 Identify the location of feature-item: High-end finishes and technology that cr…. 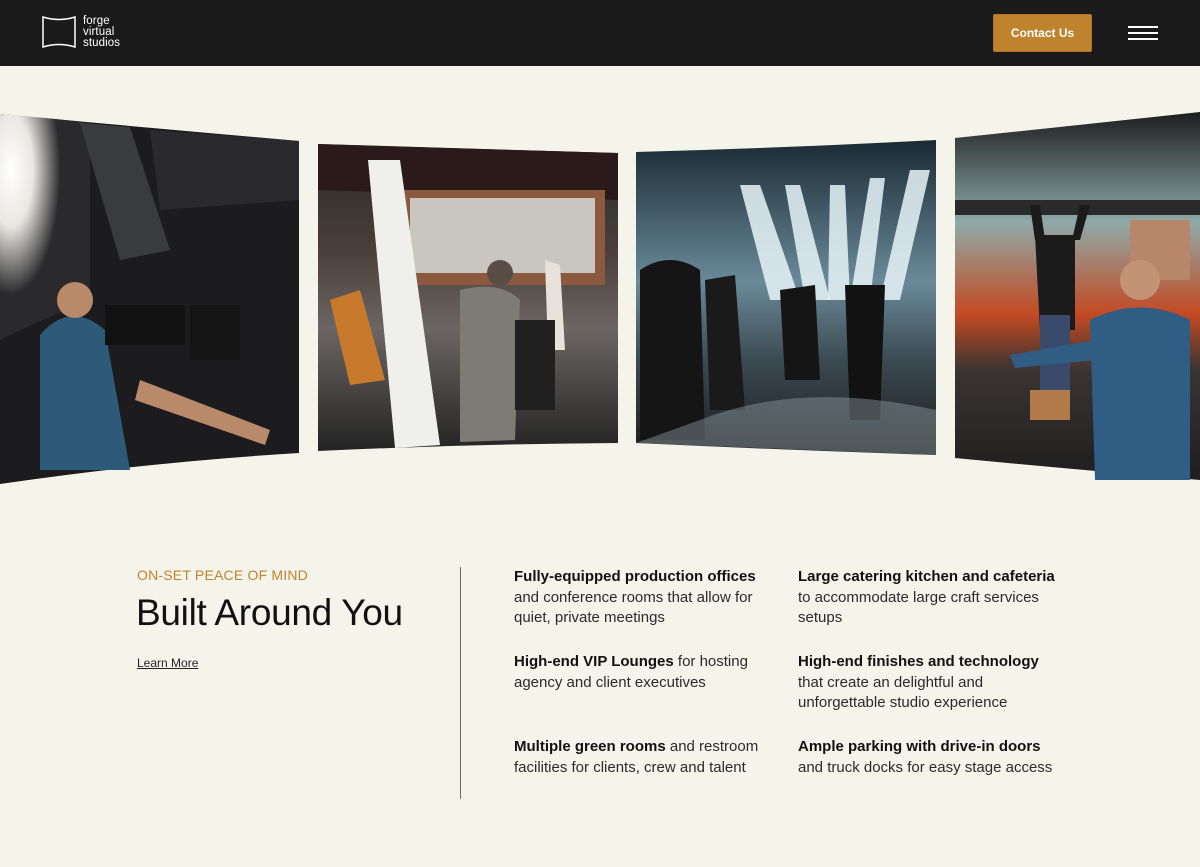
(933, 683).